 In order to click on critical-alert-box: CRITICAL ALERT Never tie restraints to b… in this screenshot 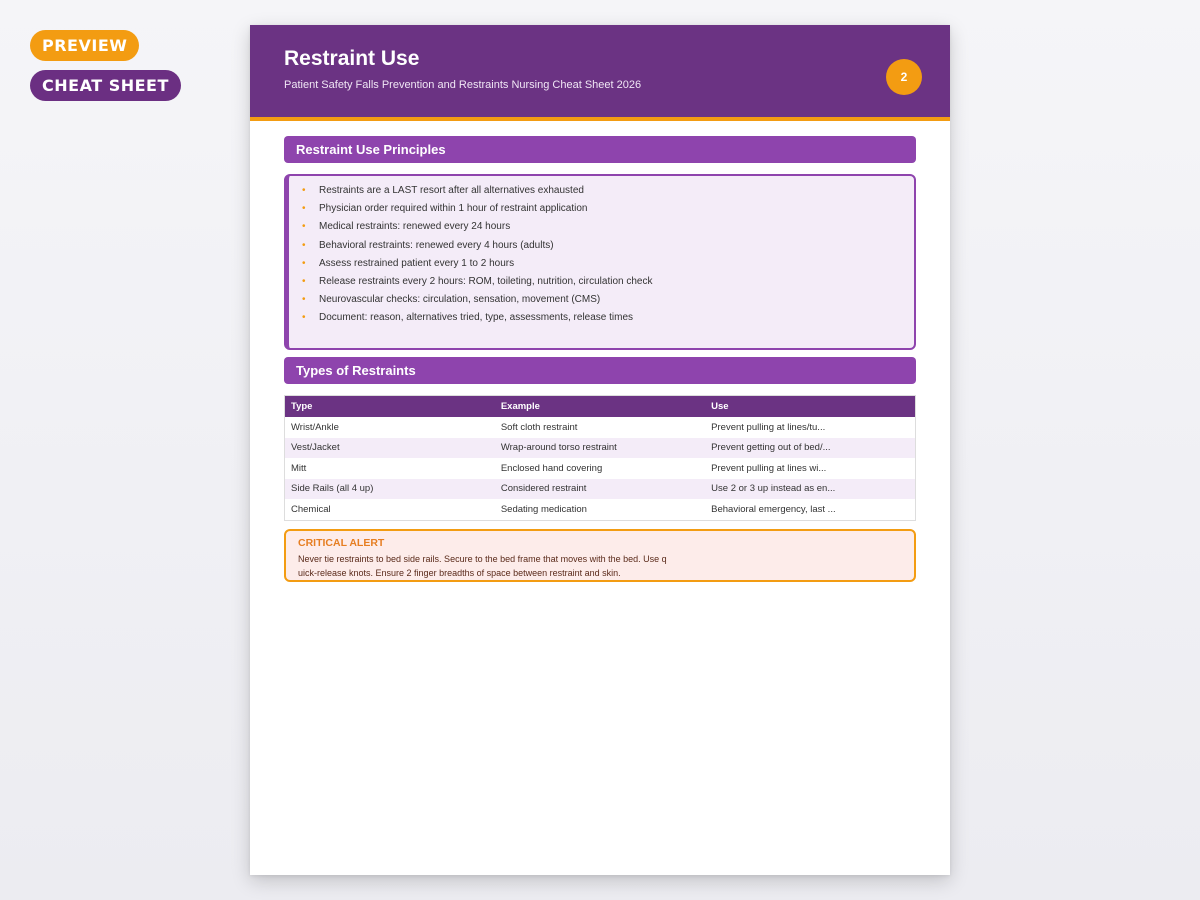, I will do `click(600, 555)`.